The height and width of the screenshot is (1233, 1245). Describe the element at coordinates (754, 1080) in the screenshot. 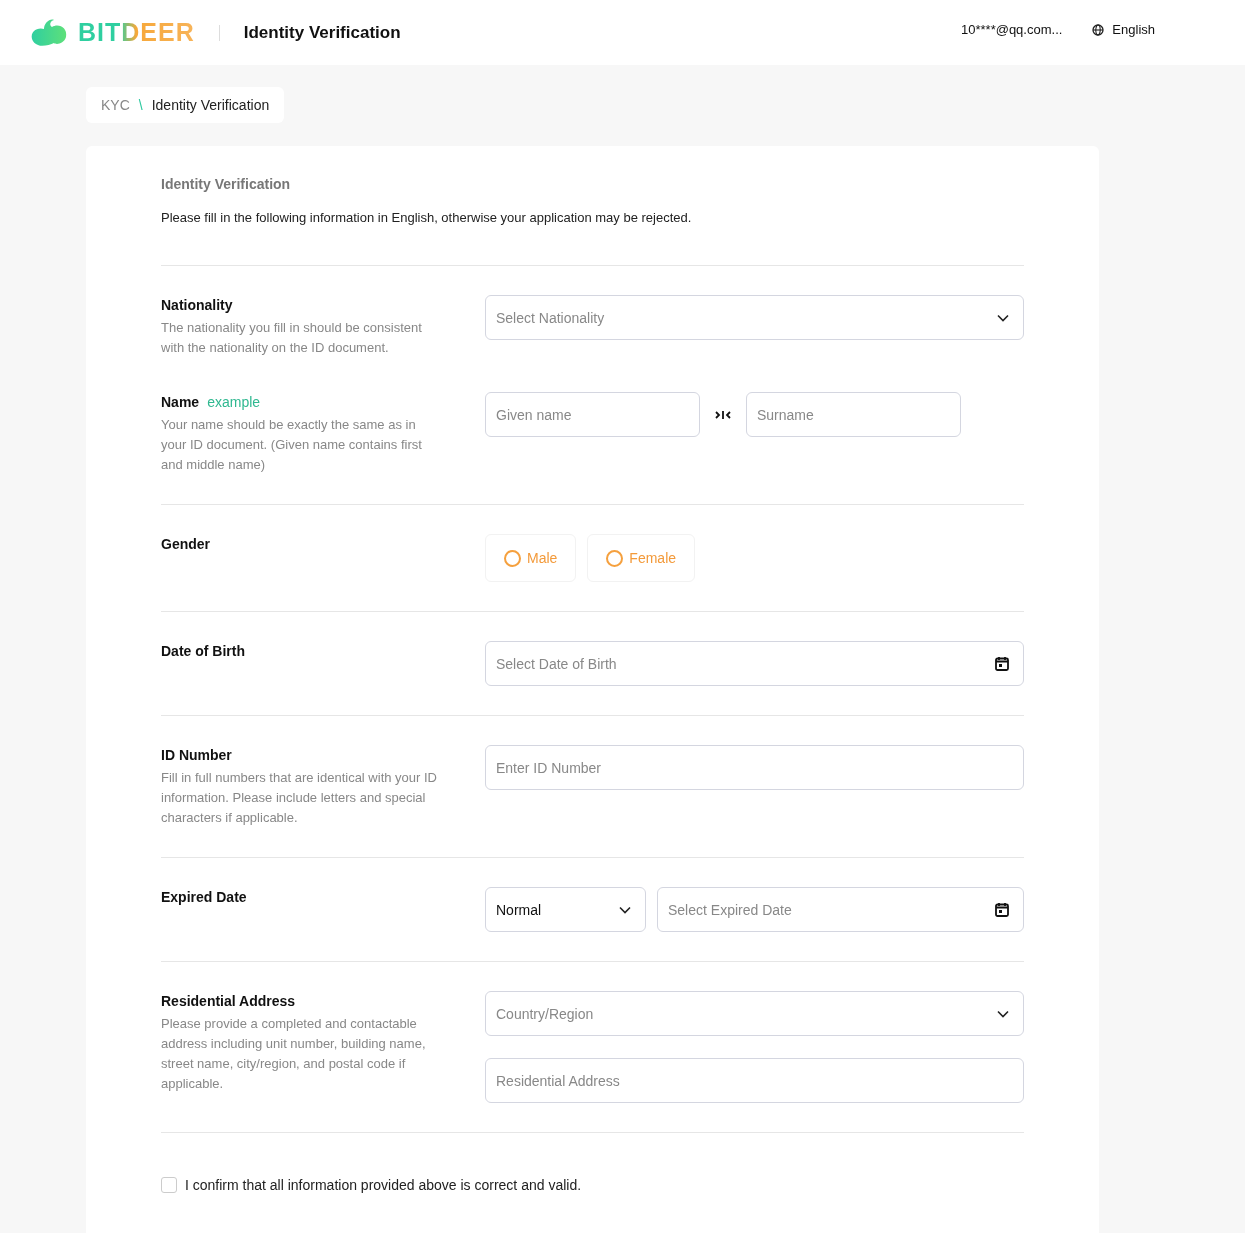

I see `text-field: Residential Address` at that location.